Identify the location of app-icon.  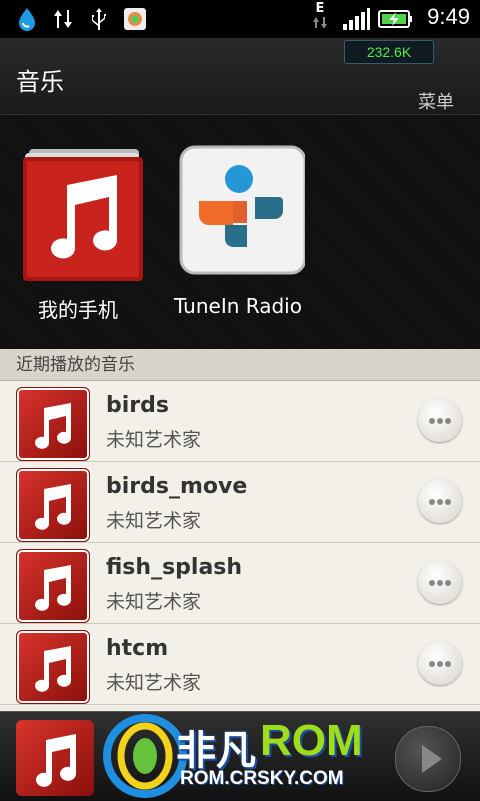
(135, 19).